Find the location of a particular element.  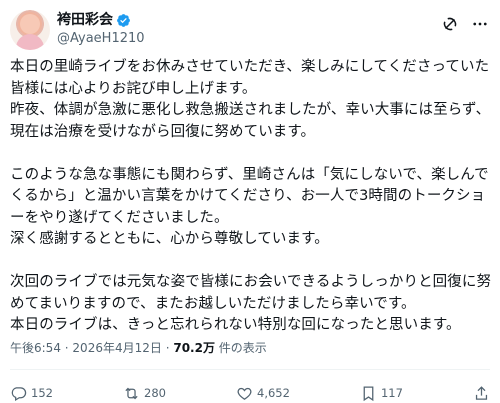

share-icon is located at coordinates (481, 392).